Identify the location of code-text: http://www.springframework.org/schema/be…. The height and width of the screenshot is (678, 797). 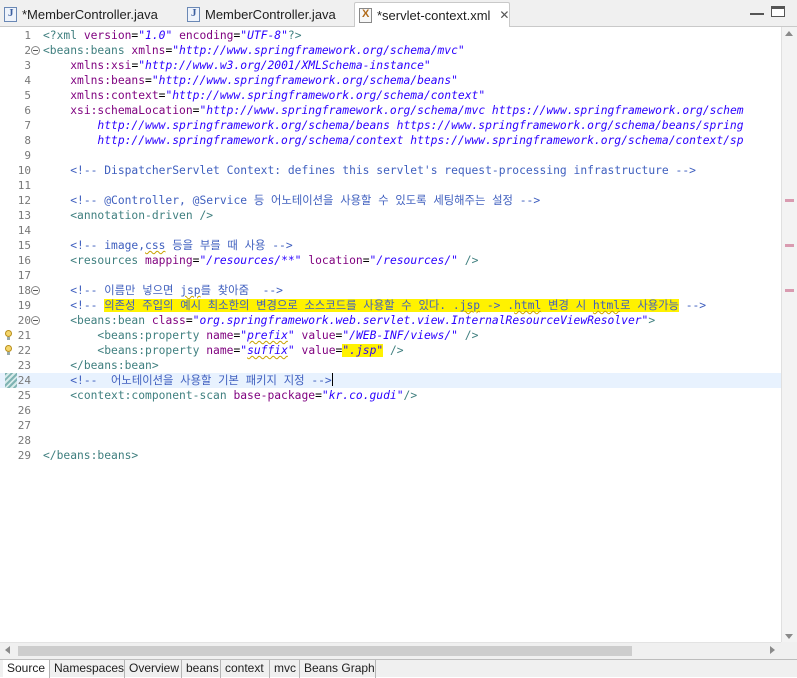
(393, 125).